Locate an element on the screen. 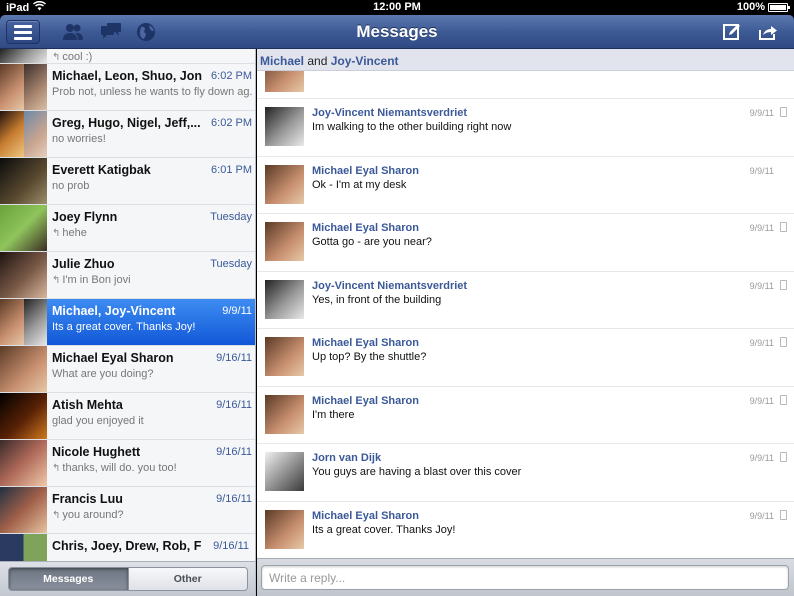  tab-other: Other is located at coordinates (187, 579).